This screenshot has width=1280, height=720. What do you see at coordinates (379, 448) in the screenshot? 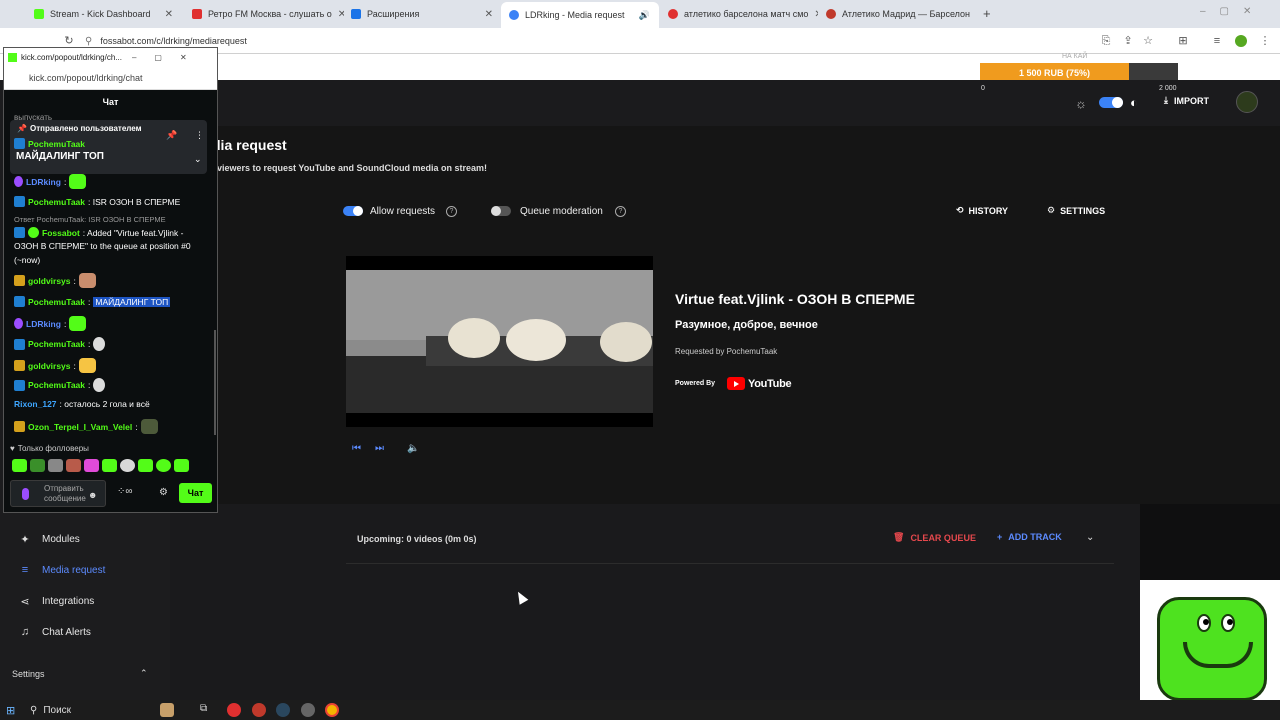
I see `next-icon: ⏭` at bounding box center [379, 448].